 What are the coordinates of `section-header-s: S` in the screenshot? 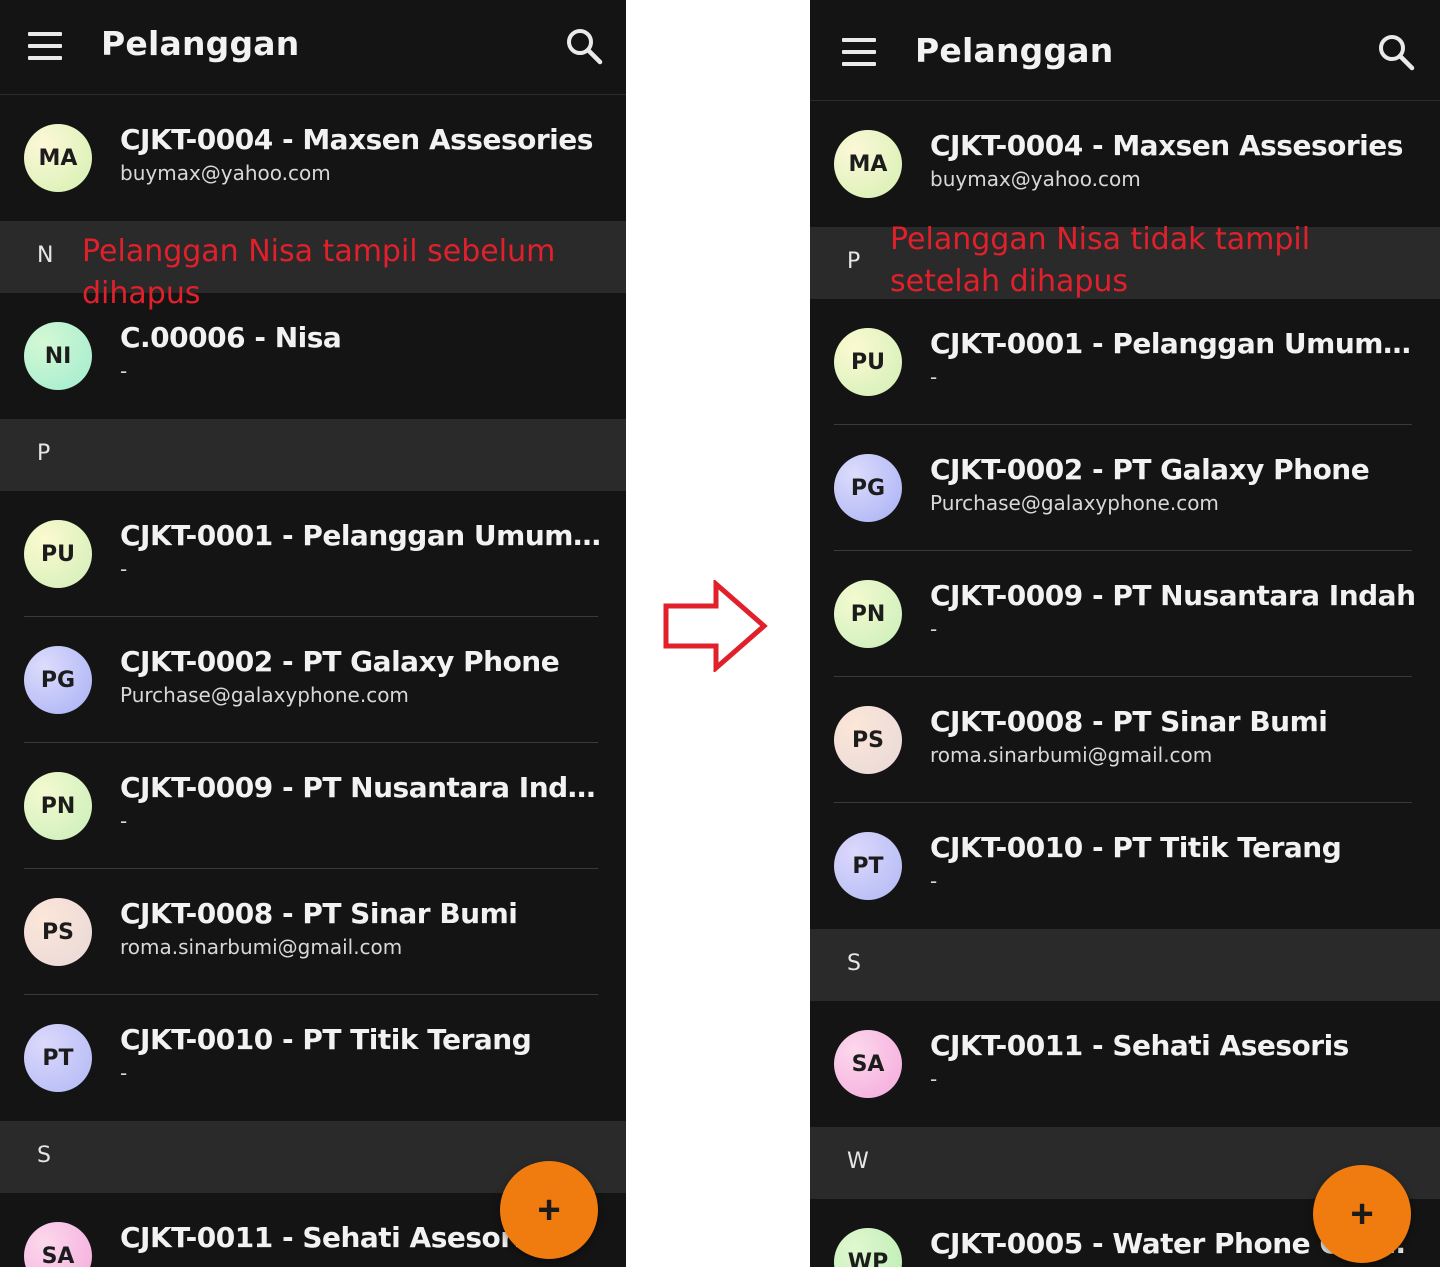 It's located at (1125, 965).